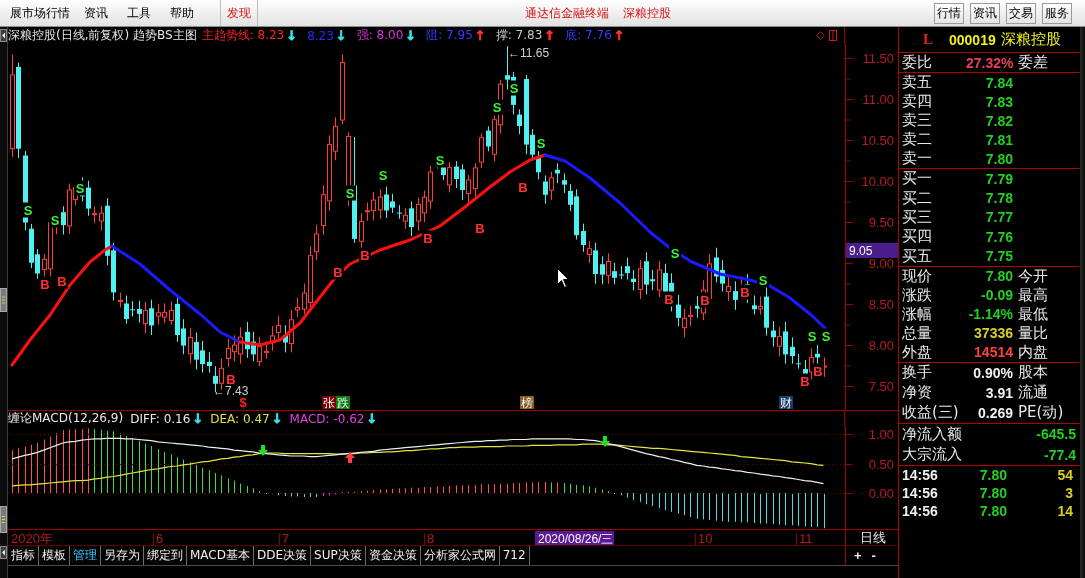  I want to click on event-tag: 榜, so click(527, 403).